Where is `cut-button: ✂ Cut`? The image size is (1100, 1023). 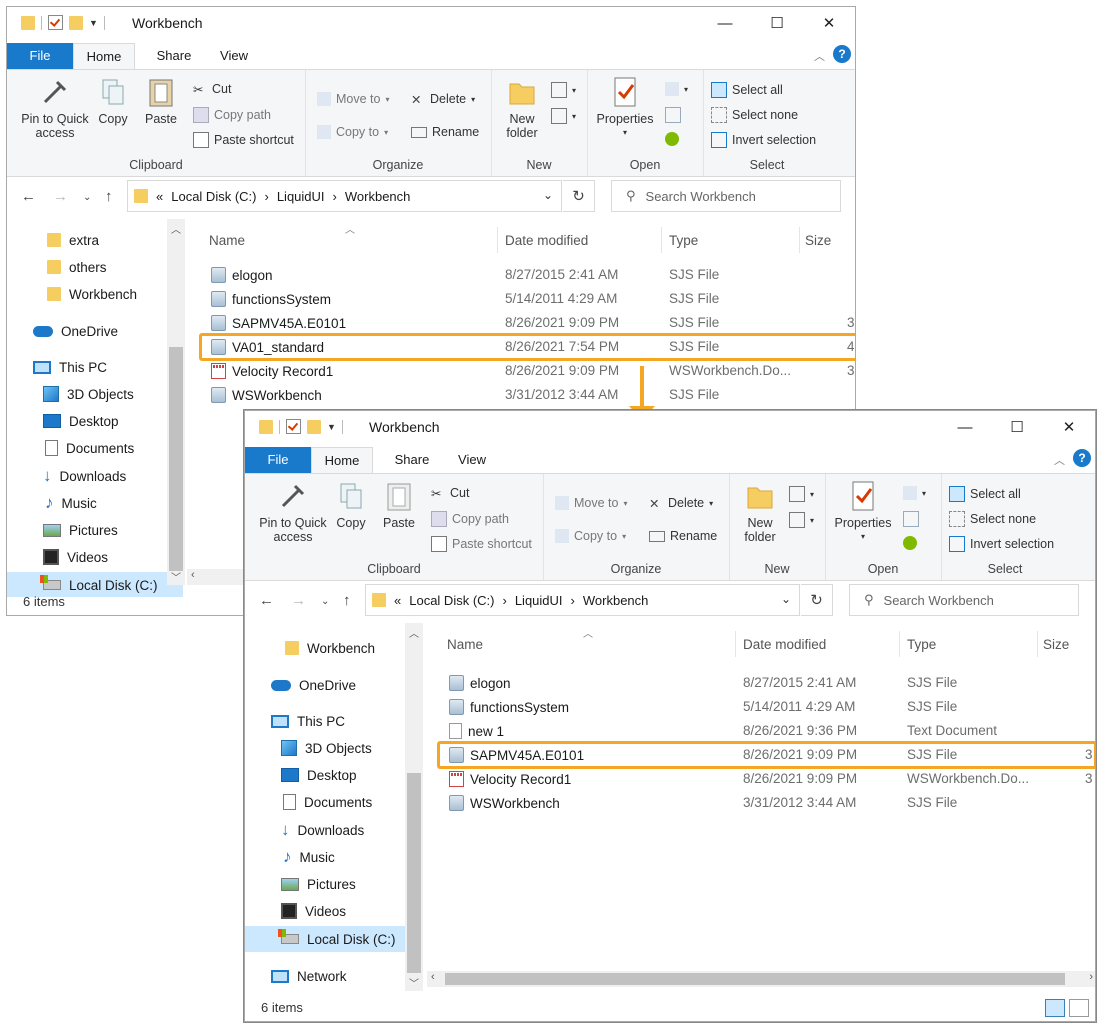
cut-button: ✂ Cut is located at coordinates (450, 493).